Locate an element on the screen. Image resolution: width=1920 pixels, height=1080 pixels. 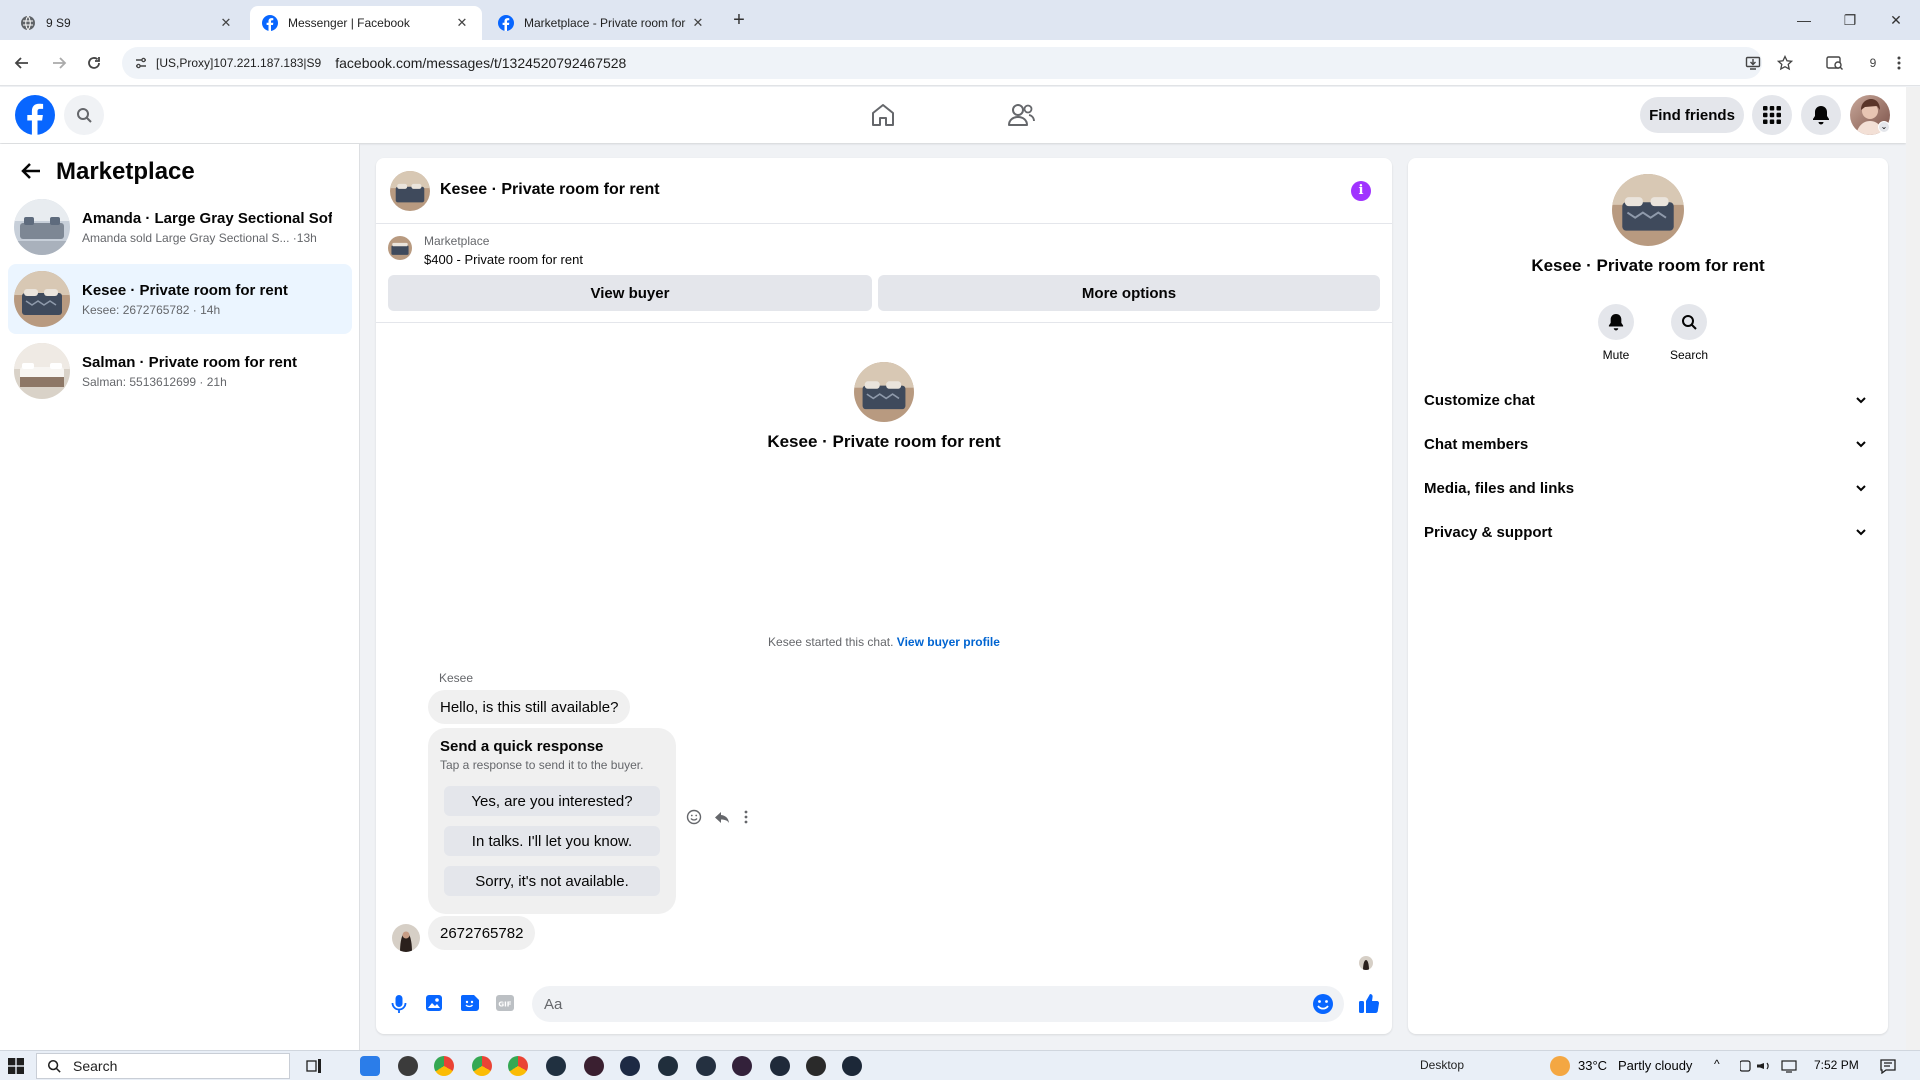
message-bubble: Hello, is this still available? is located at coordinates (529, 707).